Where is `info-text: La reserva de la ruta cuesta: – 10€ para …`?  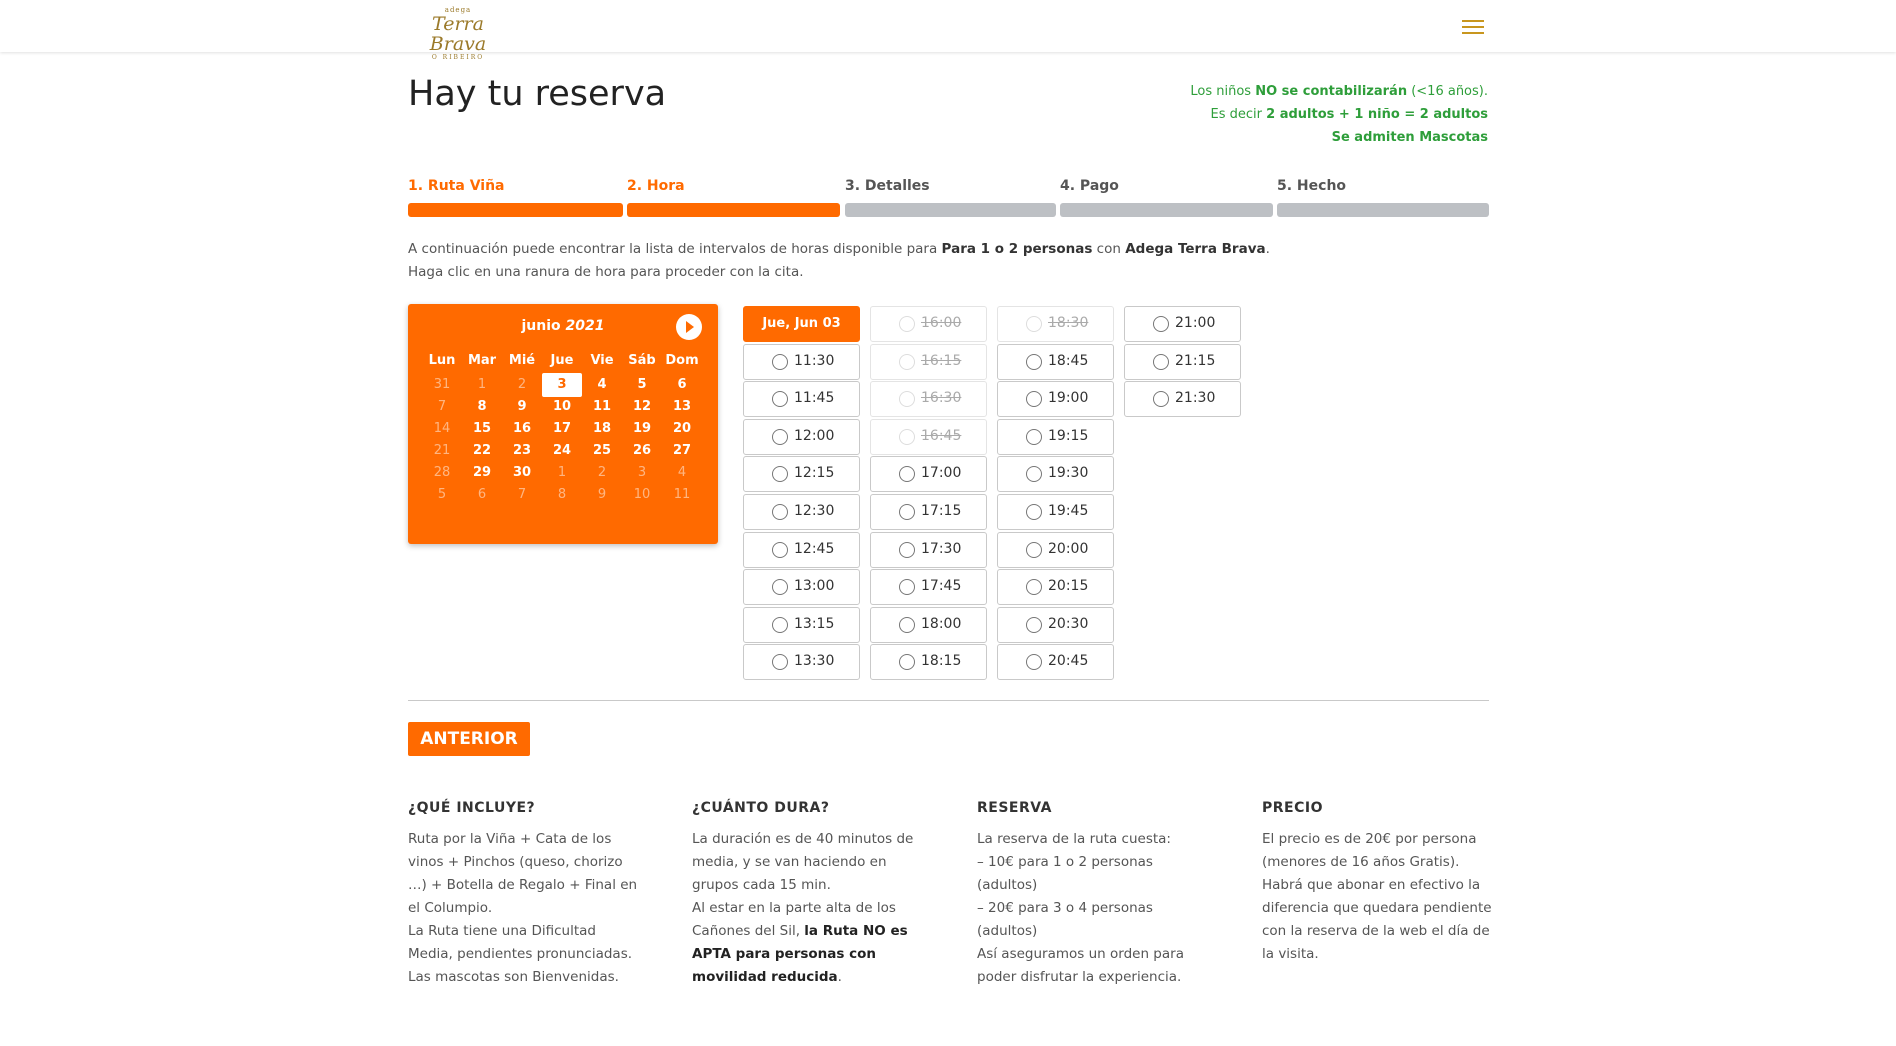
info-text: La reserva de la ruta cuesta: – 10€ para … is located at coordinates (1092, 908).